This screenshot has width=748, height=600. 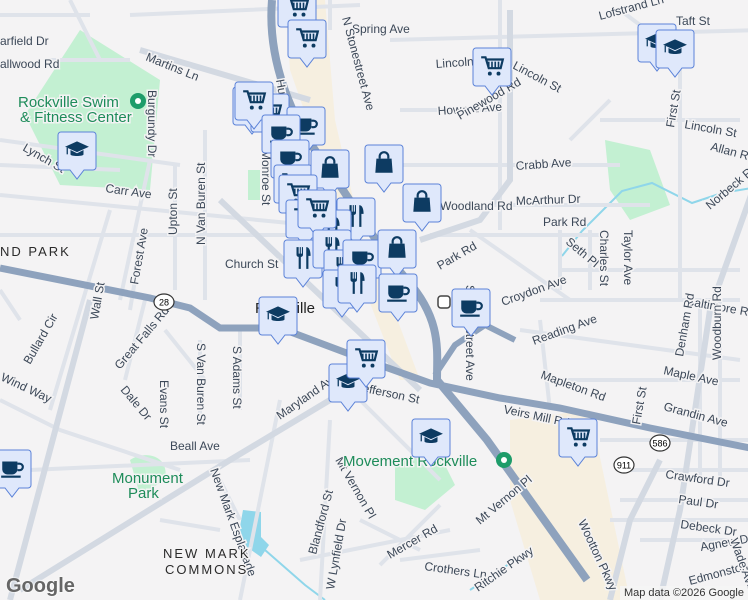 What do you see at coordinates (725, 186) in the screenshot?
I see `street-label: Norbeck Rd` at bounding box center [725, 186].